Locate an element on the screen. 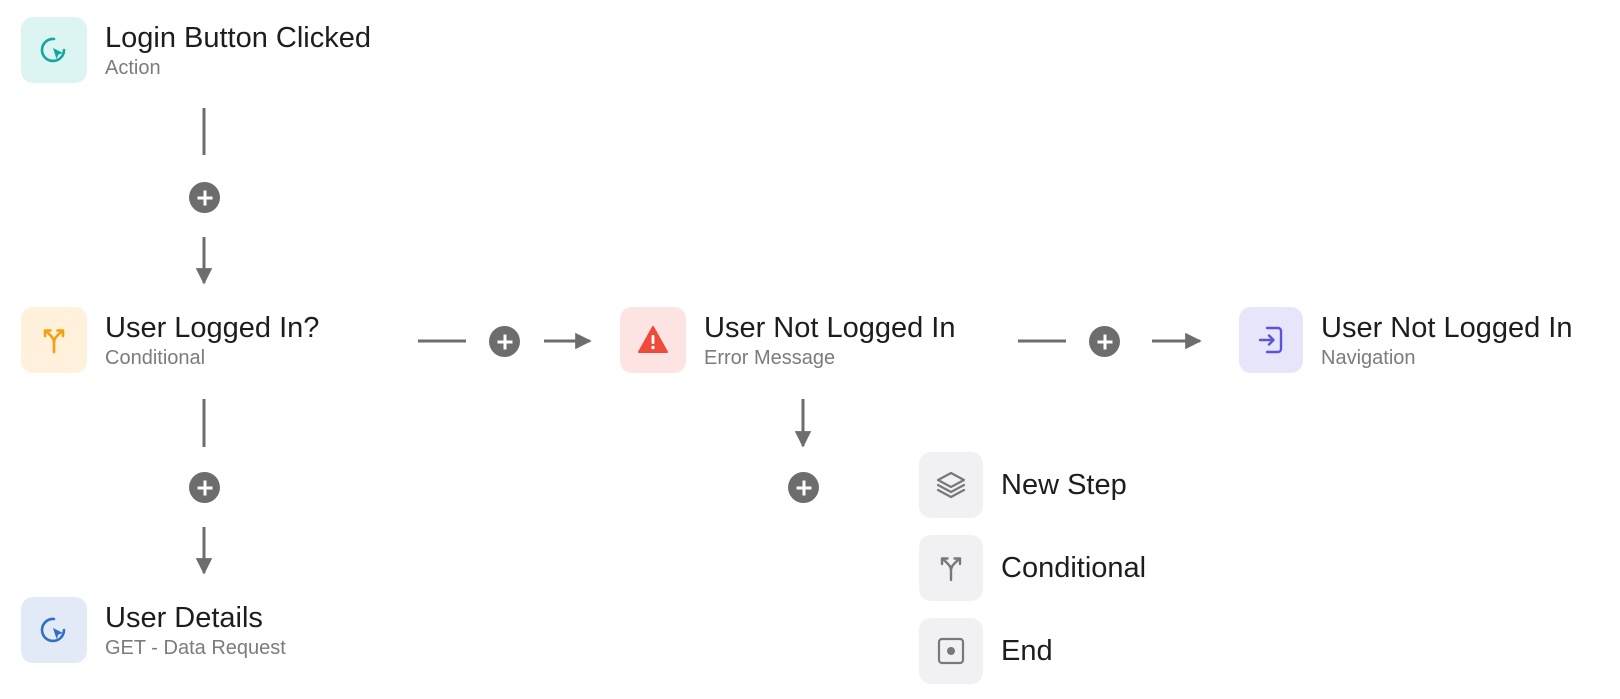 The image size is (1620, 699). node-user-details: User Details GET - Data Request is located at coordinates (153, 630).